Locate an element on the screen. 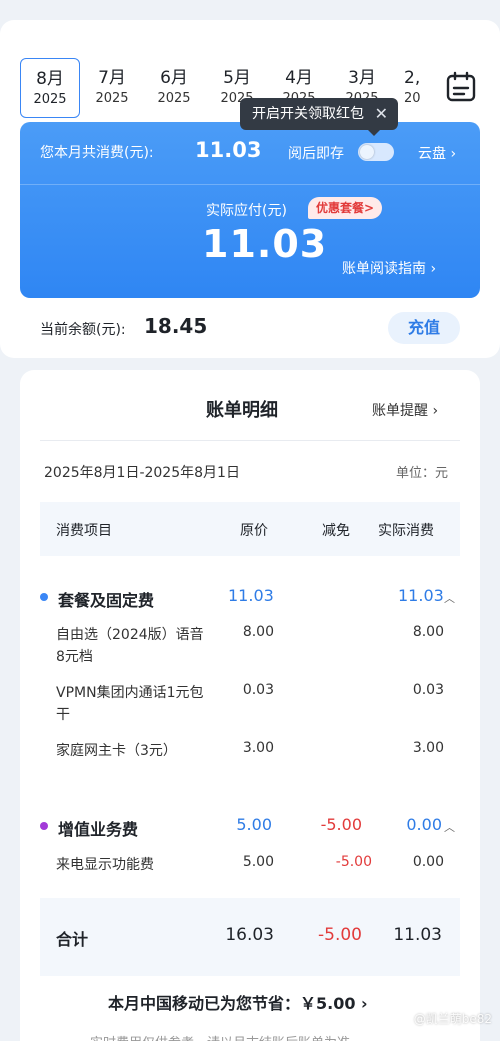 This screenshot has height=1041, width=500. item-actual: 3.00 is located at coordinates (428, 748).